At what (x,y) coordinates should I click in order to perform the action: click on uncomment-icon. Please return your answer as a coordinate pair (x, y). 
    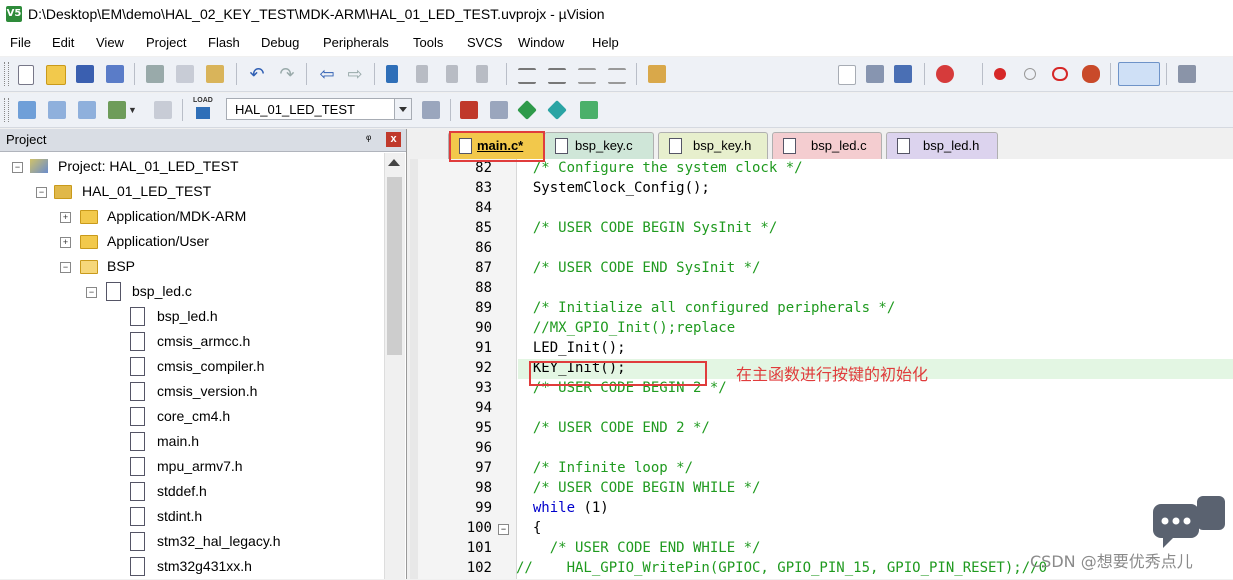
    Looking at the image, I should click on (617, 76).